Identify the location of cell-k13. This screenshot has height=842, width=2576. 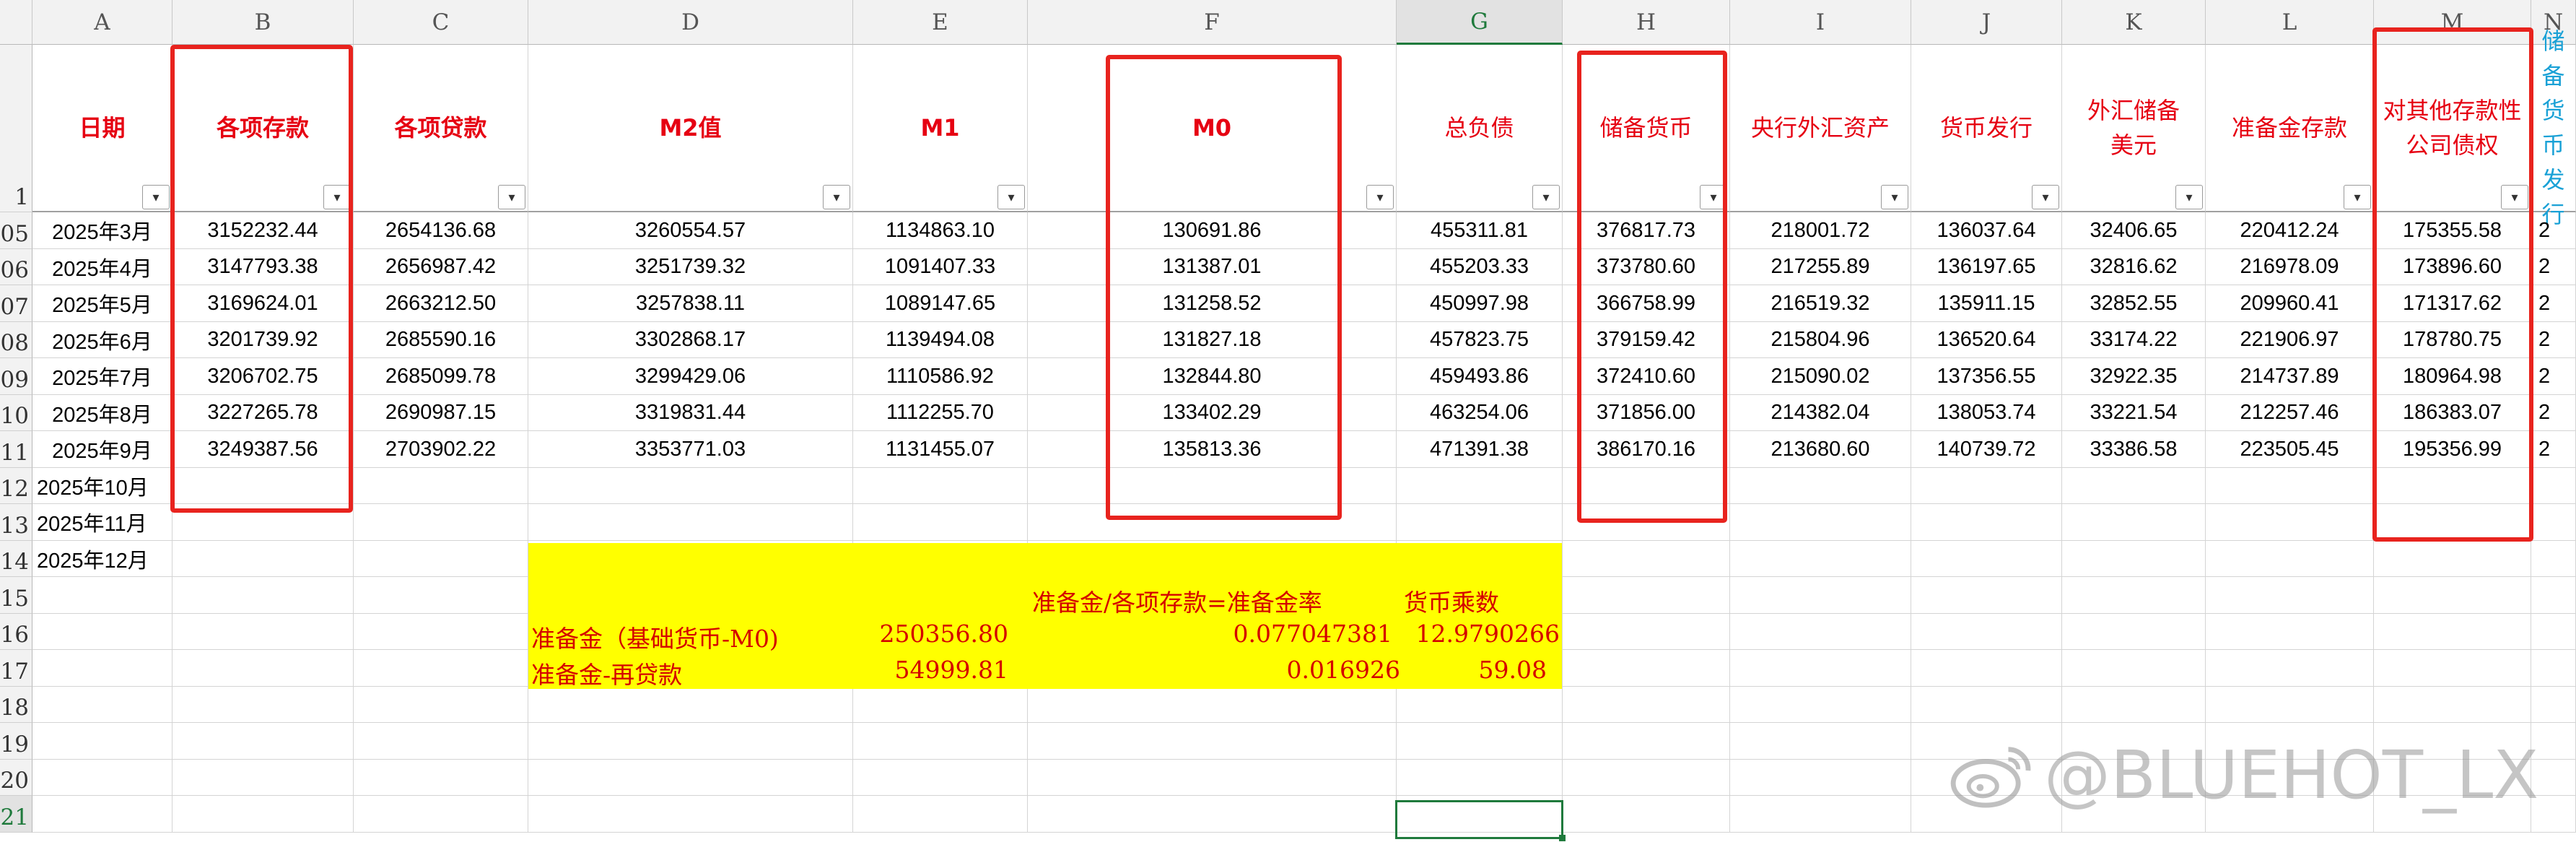
(2134, 522).